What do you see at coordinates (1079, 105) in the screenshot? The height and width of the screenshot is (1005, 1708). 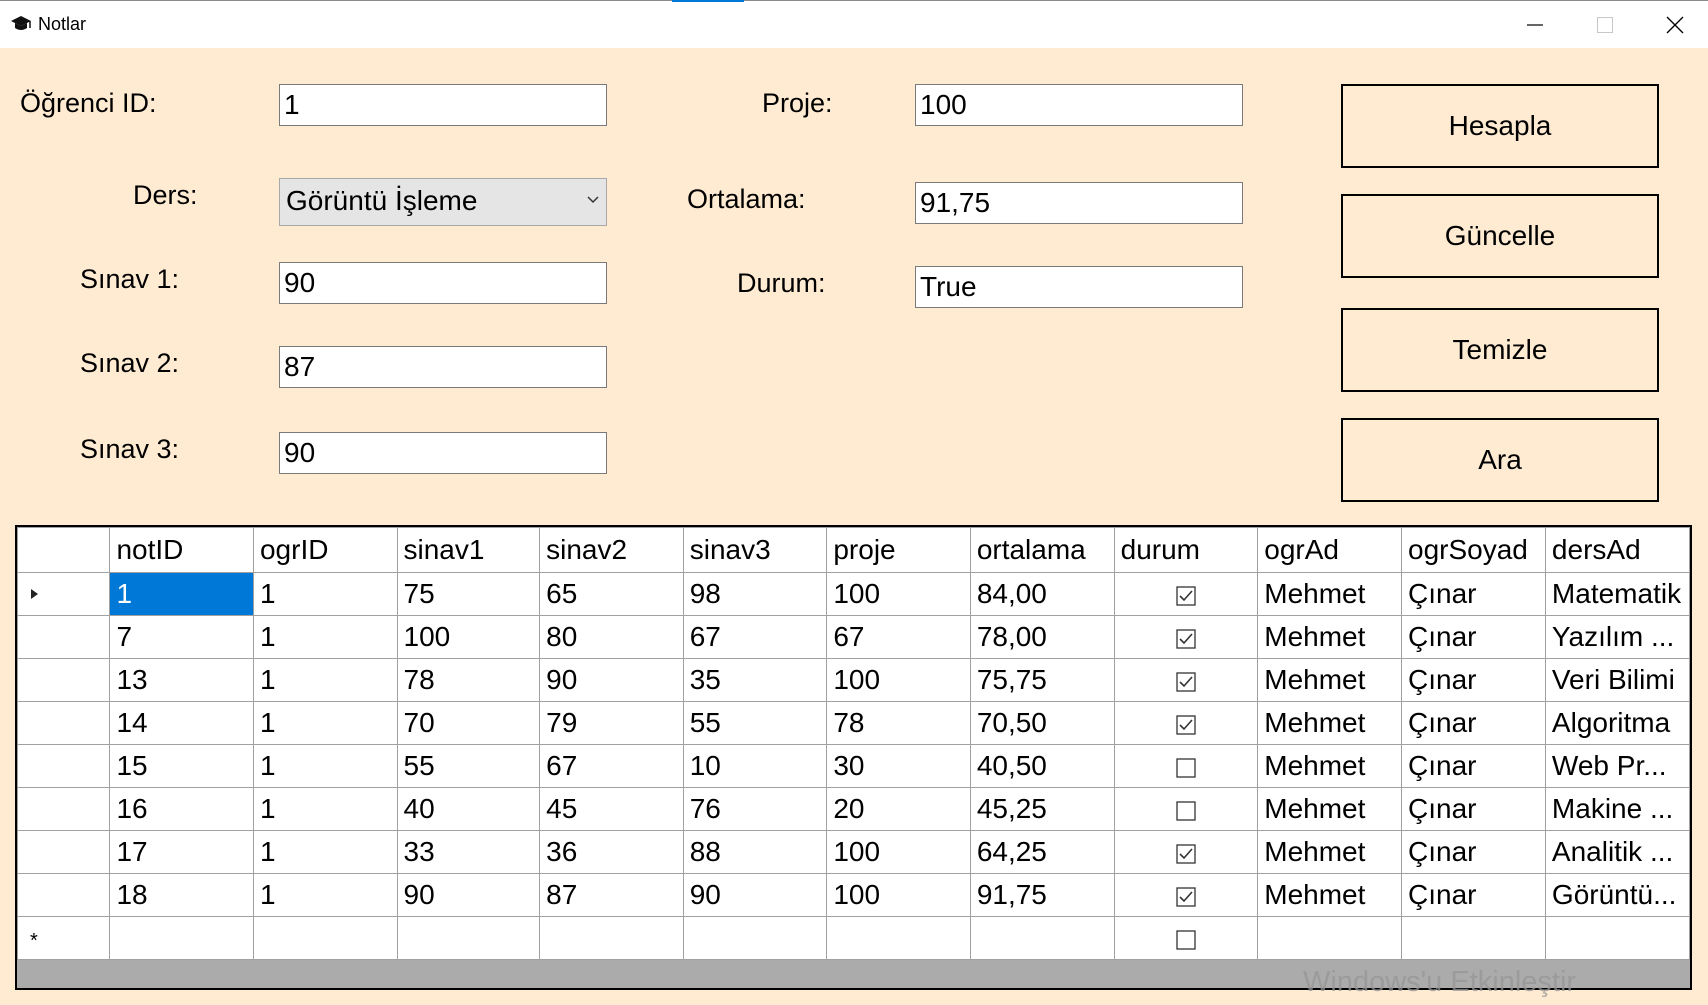 I see `proje-input: 100` at bounding box center [1079, 105].